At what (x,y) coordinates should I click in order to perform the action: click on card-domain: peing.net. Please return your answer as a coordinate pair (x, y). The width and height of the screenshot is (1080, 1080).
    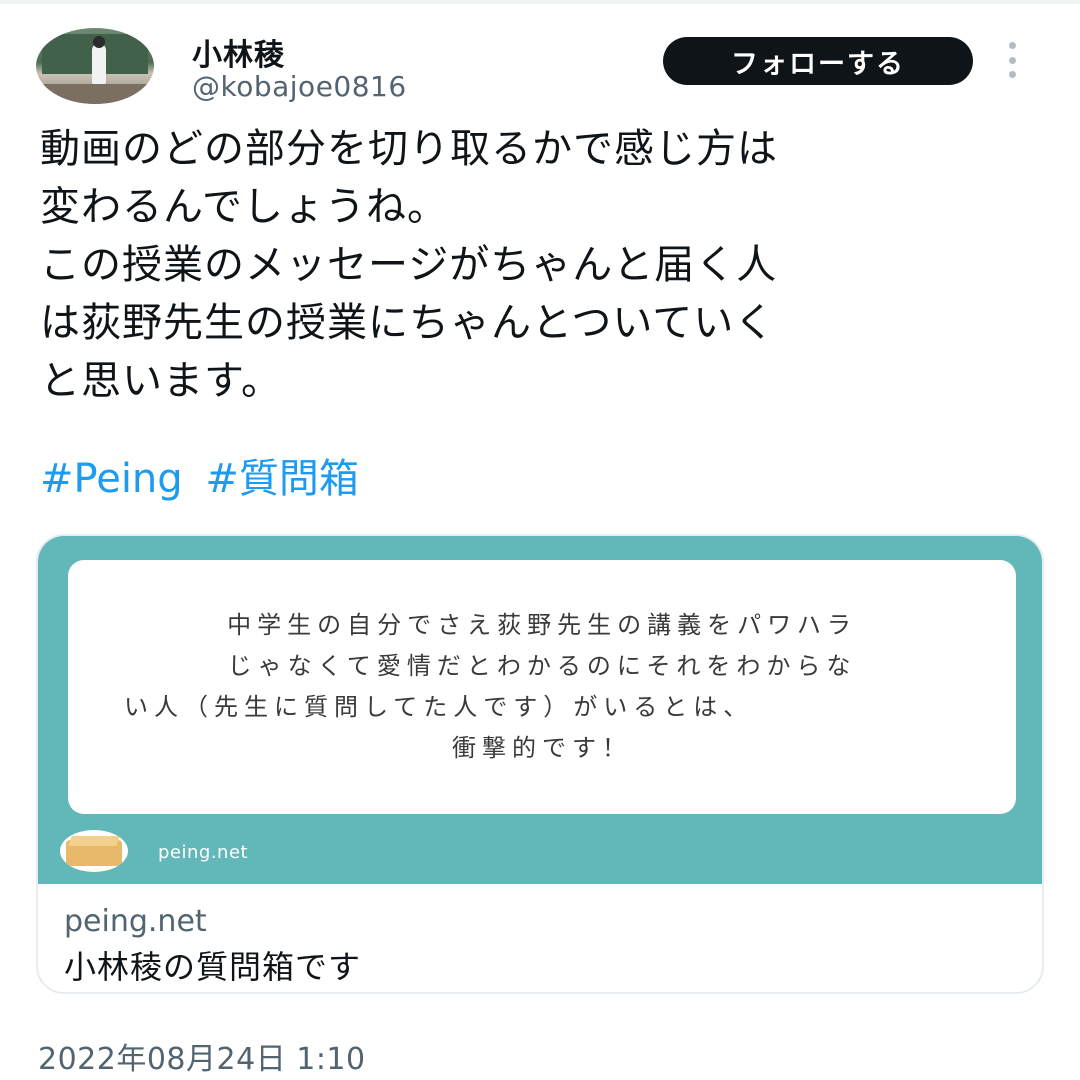
    Looking at the image, I should click on (135, 921).